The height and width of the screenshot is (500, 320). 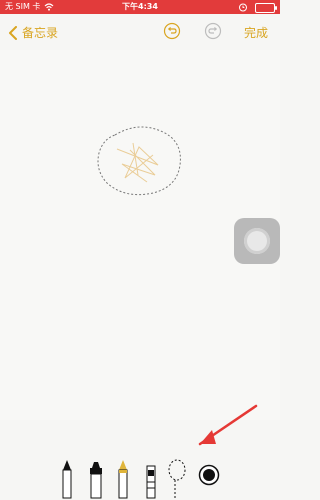 What do you see at coordinates (172, 31) in the screenshot?
I see `undo-icon` at bounding box center [172, 31].